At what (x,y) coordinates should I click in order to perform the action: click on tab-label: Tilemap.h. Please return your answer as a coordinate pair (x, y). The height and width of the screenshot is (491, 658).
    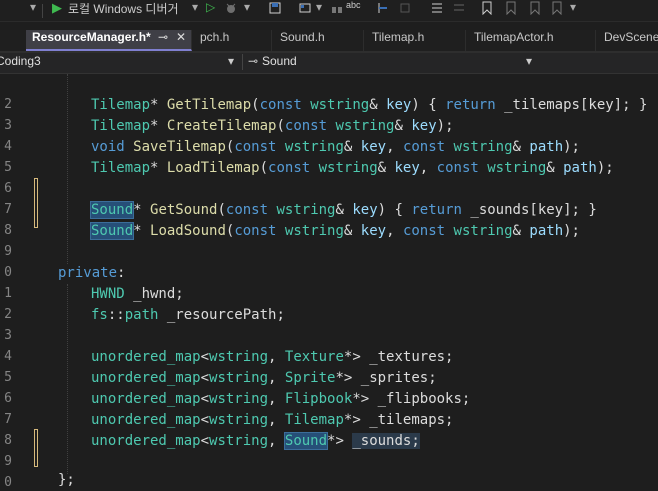
    Looking at the image, I should click on (398, 37).